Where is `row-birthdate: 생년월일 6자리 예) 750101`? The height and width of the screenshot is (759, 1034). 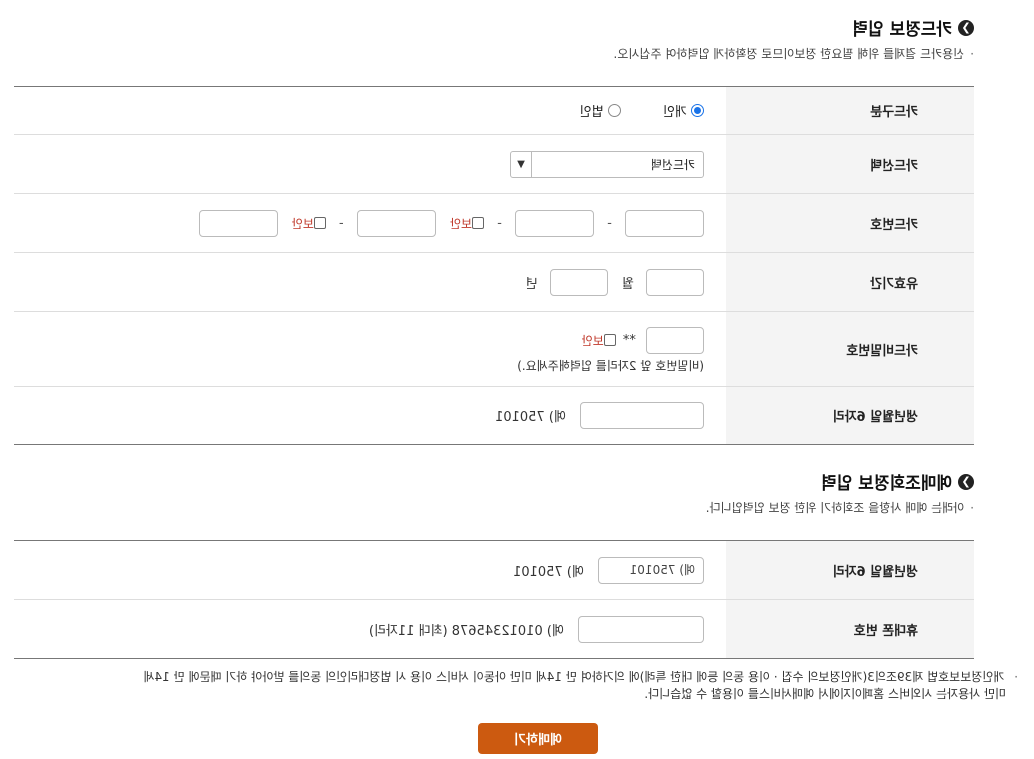
row-birthdate: 생년월일 6자리 예) 750101 is located at coordinates (494, 415).